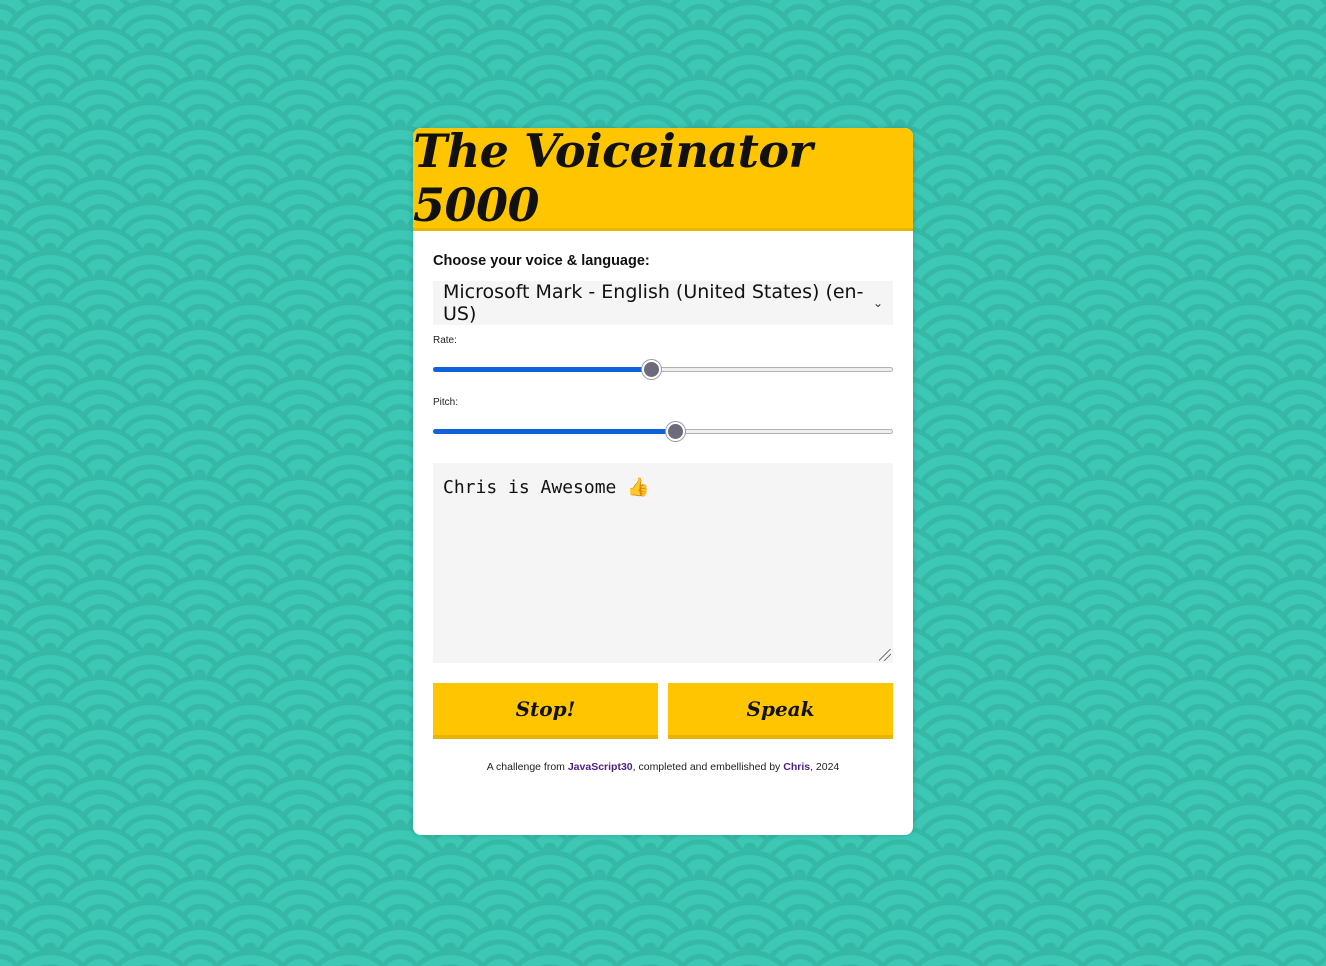 Image resolution: width=1326 pixels, height=966 pixels. Describe the element at coordinates (652, 369) in the screenshot. I see `rate-slider-thumb` at that location.